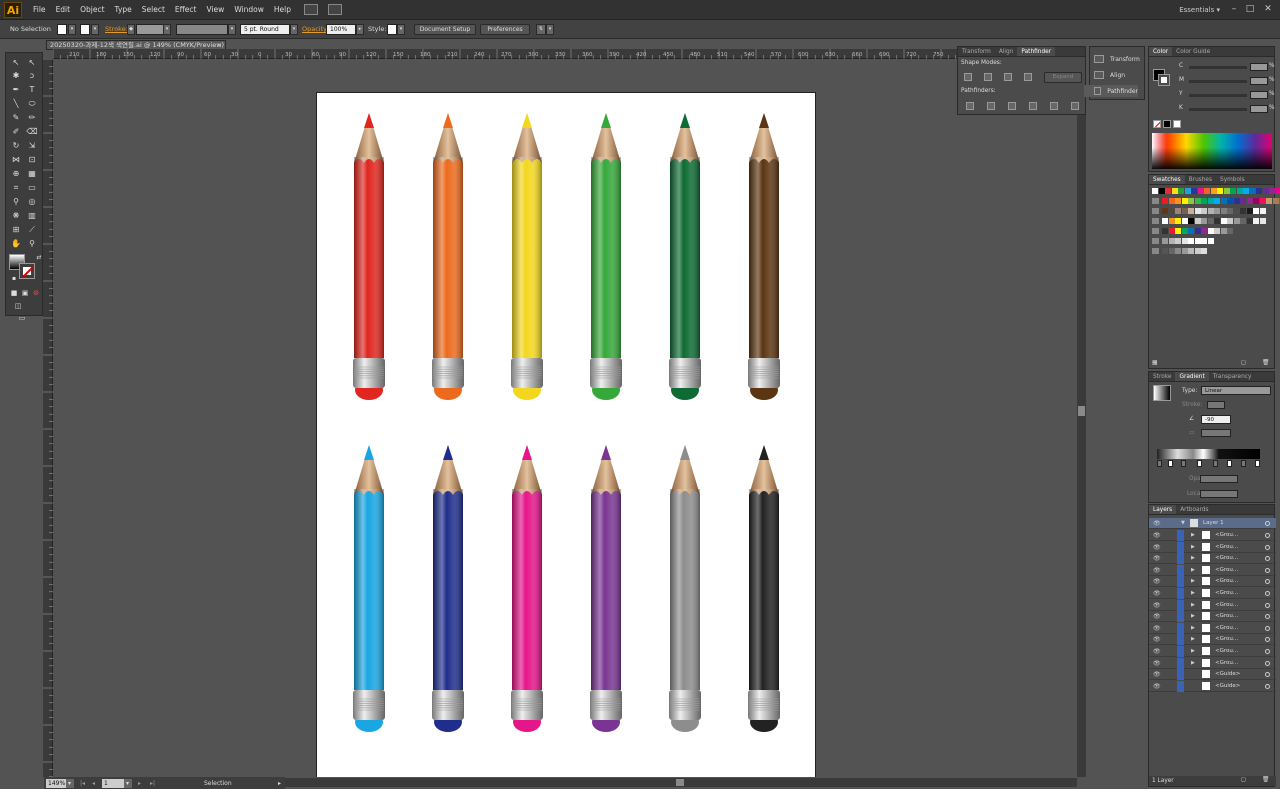 Image resolution: width=1280 pixels, height=789 pixels. I want to click on lasso-tool-icon: ↄ, so click(32, 76).